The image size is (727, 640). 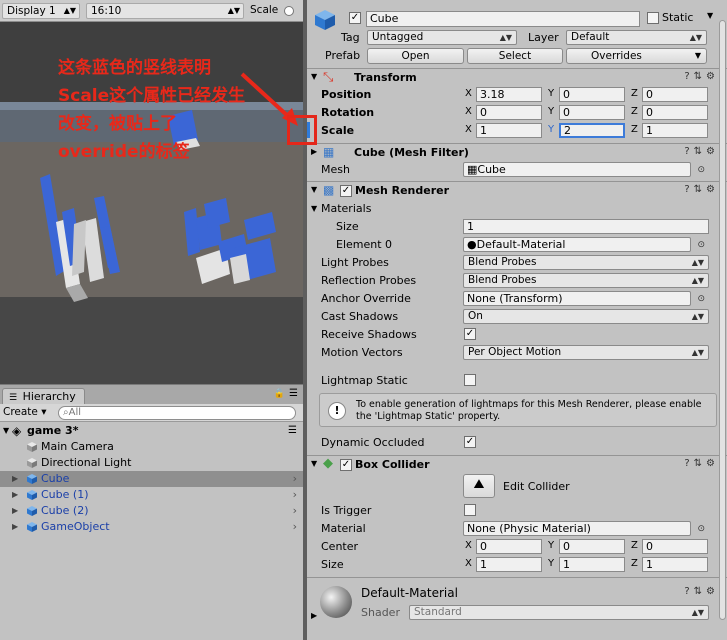 I want to click on dropdown-arrow-icon: ▼, so click(x=710, y=15).